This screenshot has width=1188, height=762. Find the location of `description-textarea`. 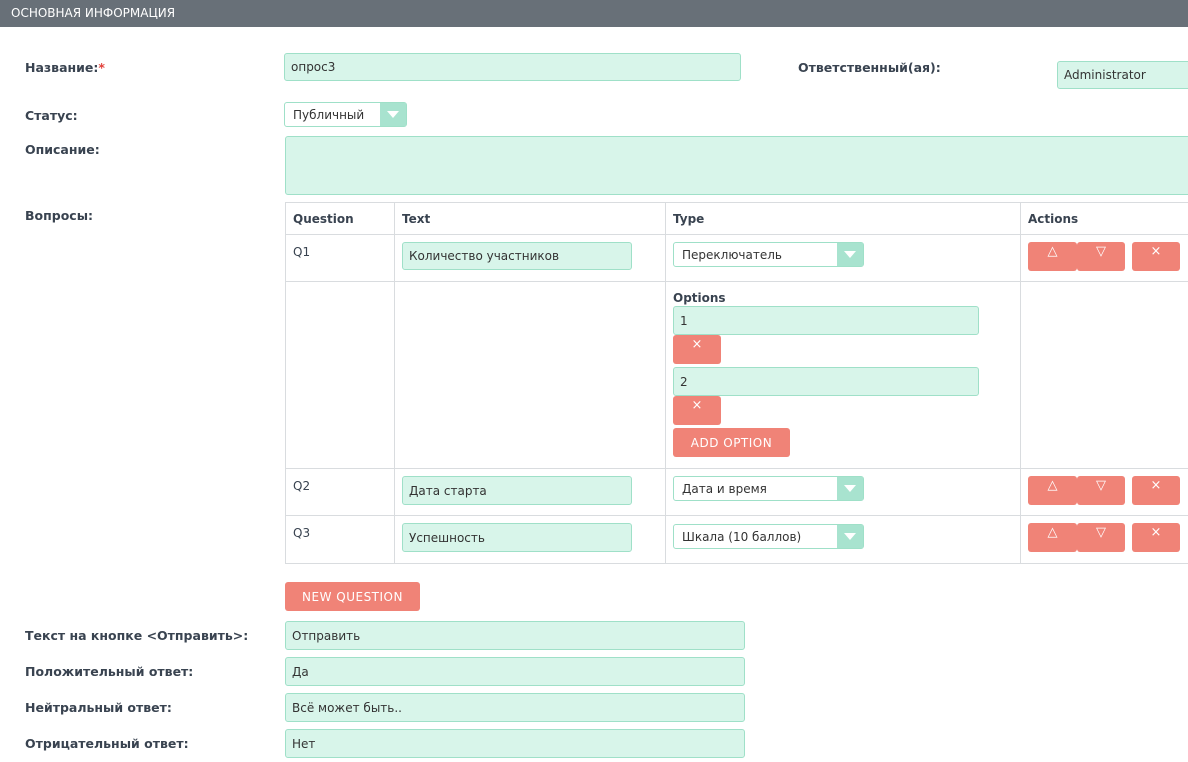

description-textarea is located at coordinates (736, 165).